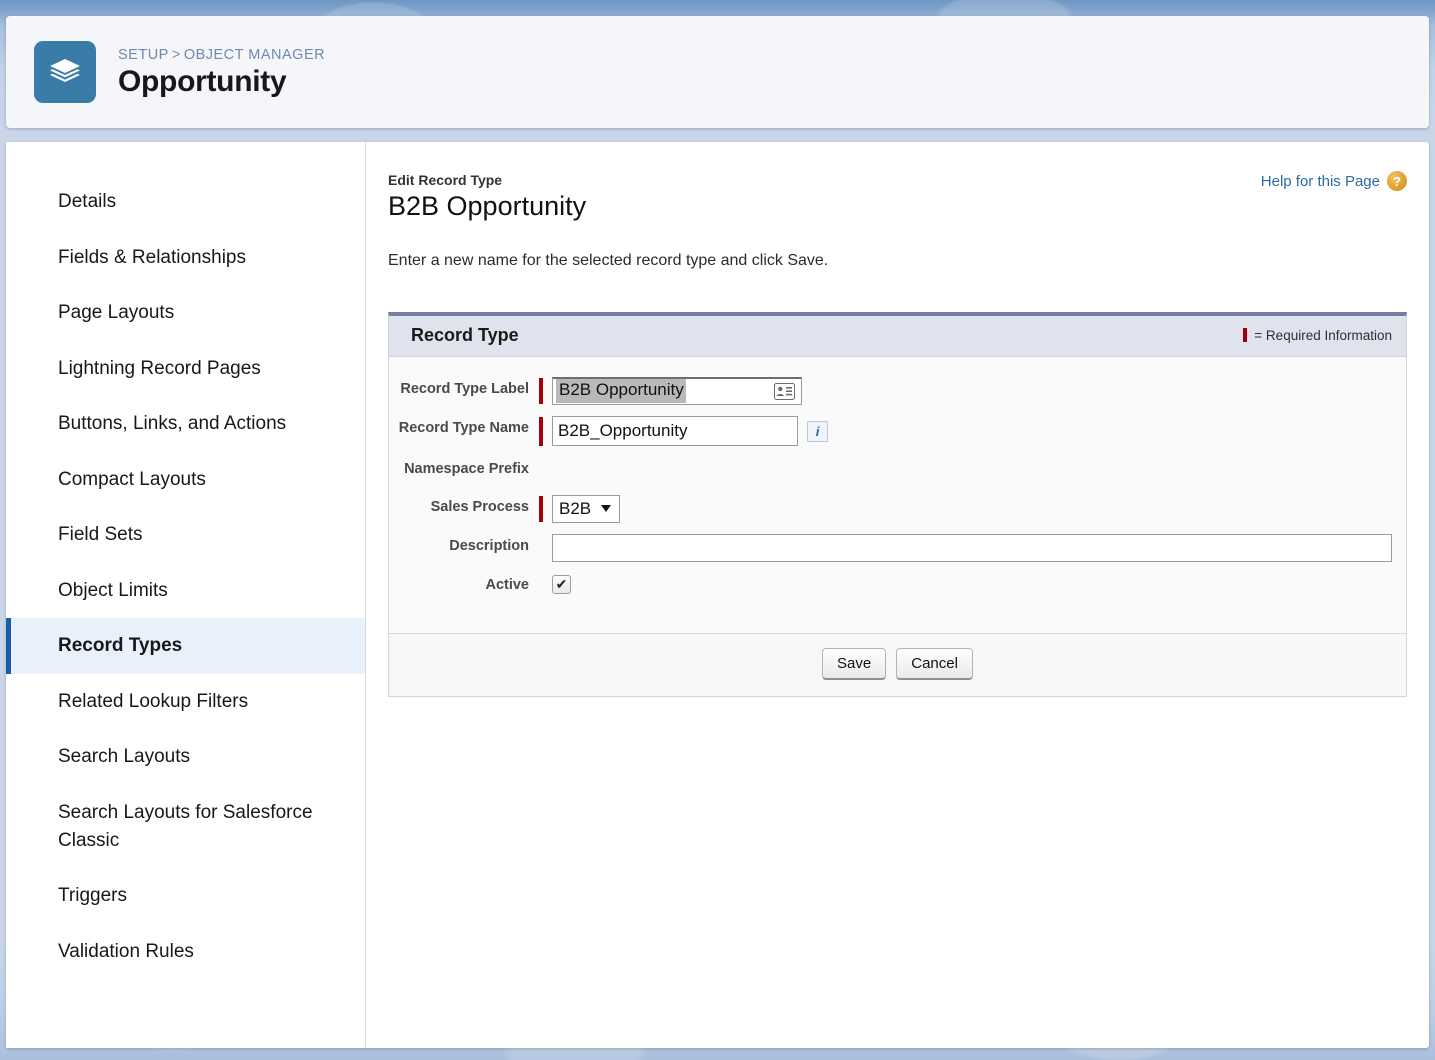 The width and height of the screenshot is (1435, 1060). What do you see at coordinates (172, 424) in the screenshot?
I see `sidebar-item-label: Buttons, Links, and Actions` at bounding box center [172, 424].